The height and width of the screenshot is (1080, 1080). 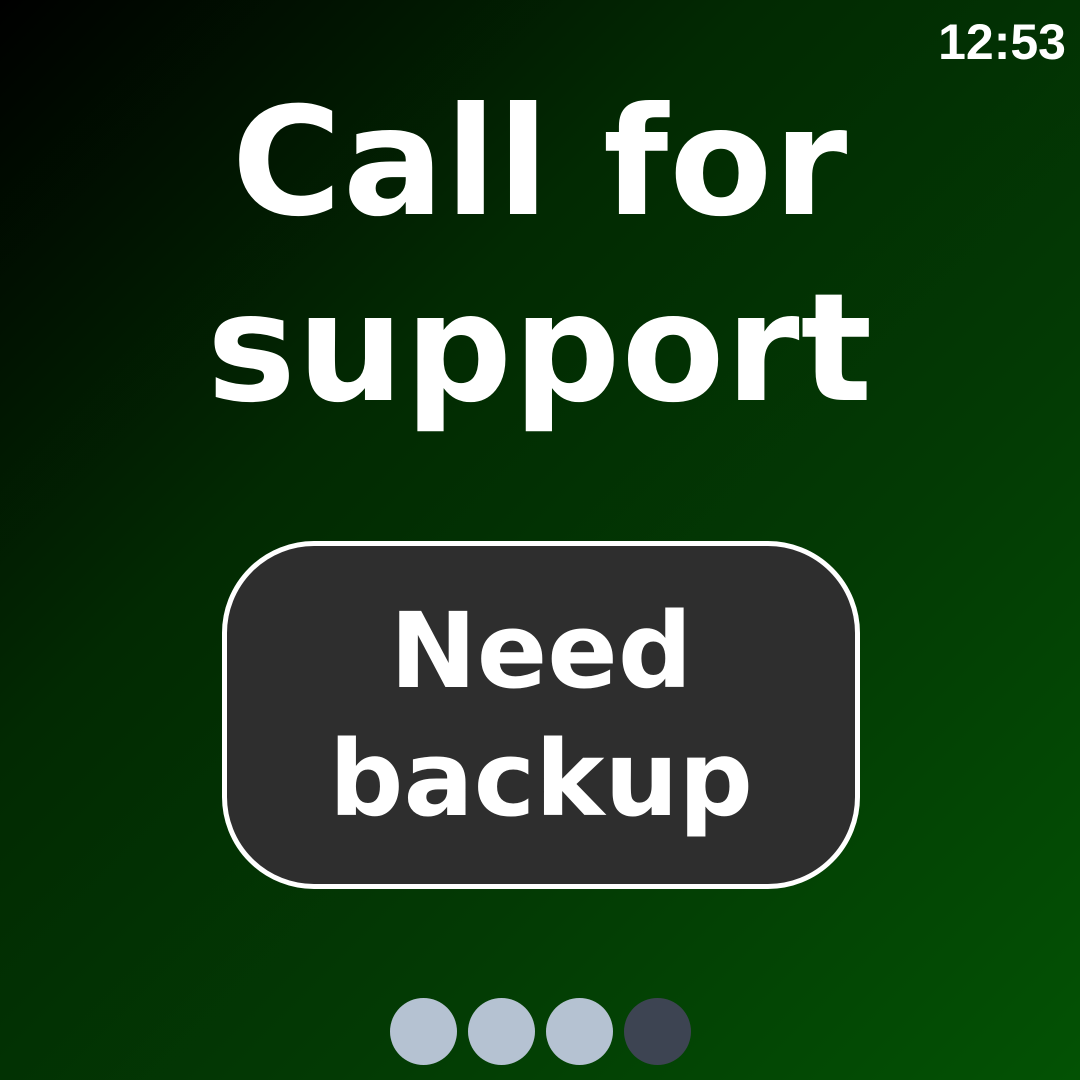 What do you see at coordinates (540, 1031) in the screenshot?
I see `page-indicator` at bounding box center [540, 1031].